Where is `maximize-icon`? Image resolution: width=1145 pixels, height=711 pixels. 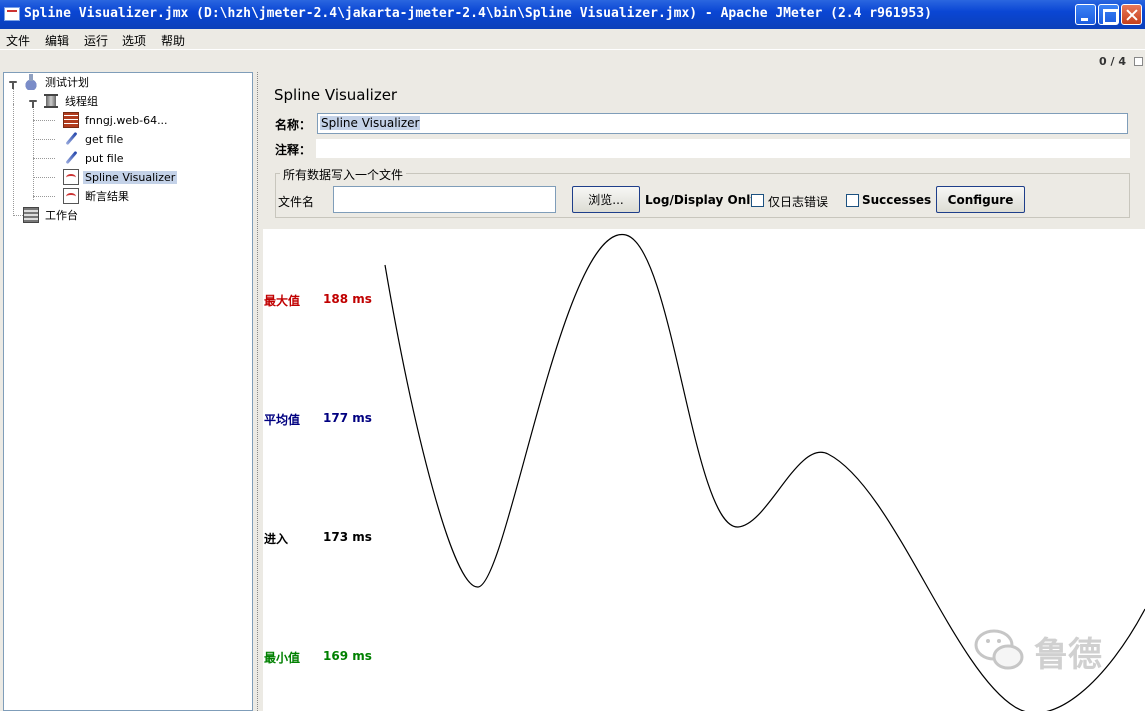
maximize-icon is located at coordinates (1108, 14).